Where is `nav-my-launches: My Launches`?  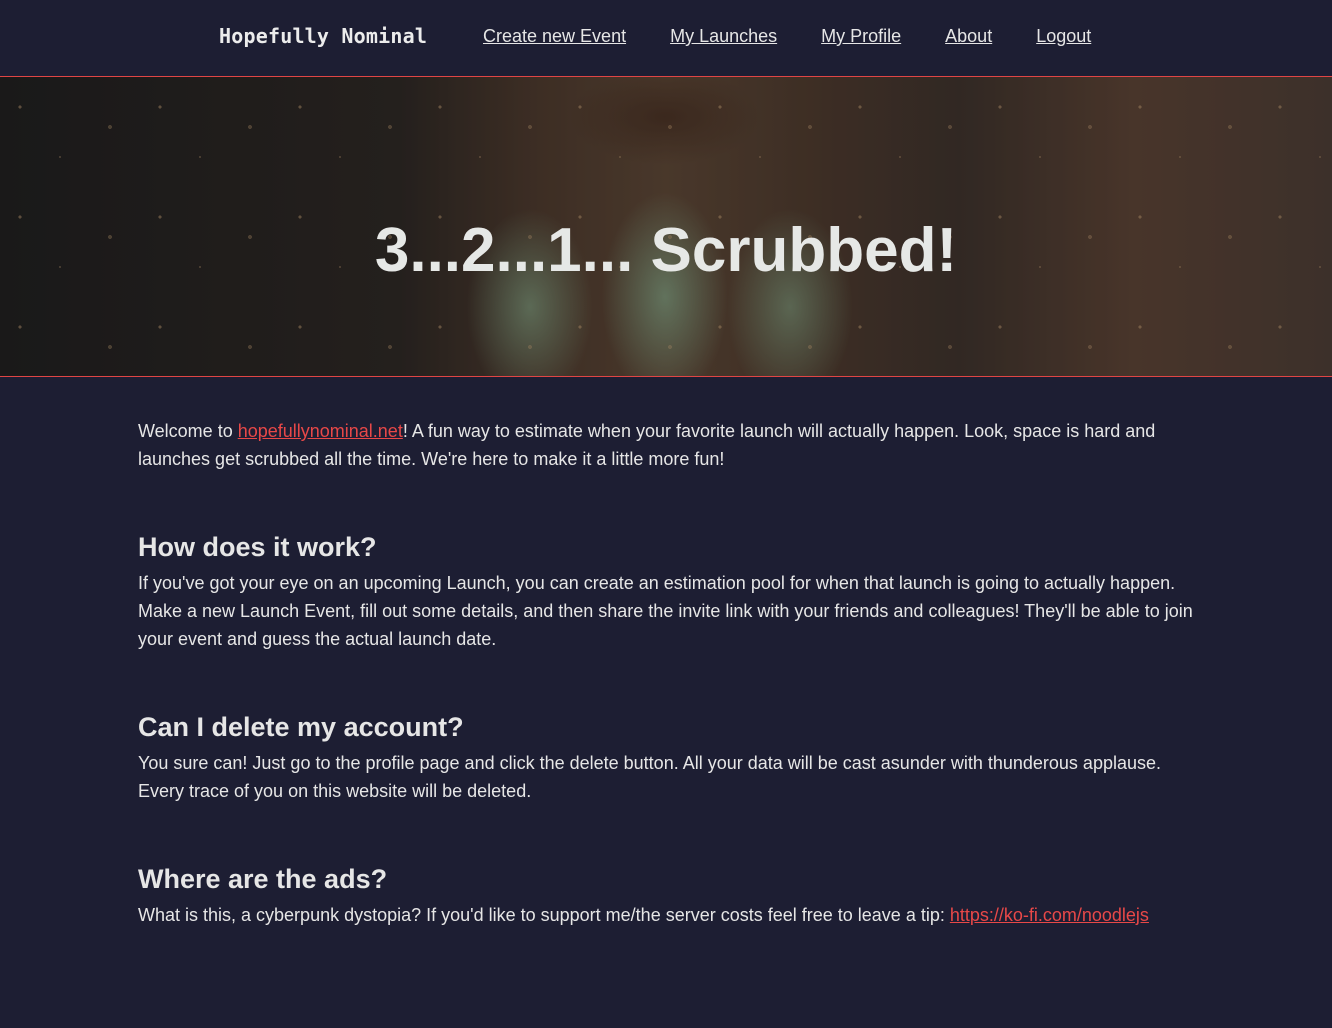
nav-my-launches: My Launches is located at coordinates (723, 36).